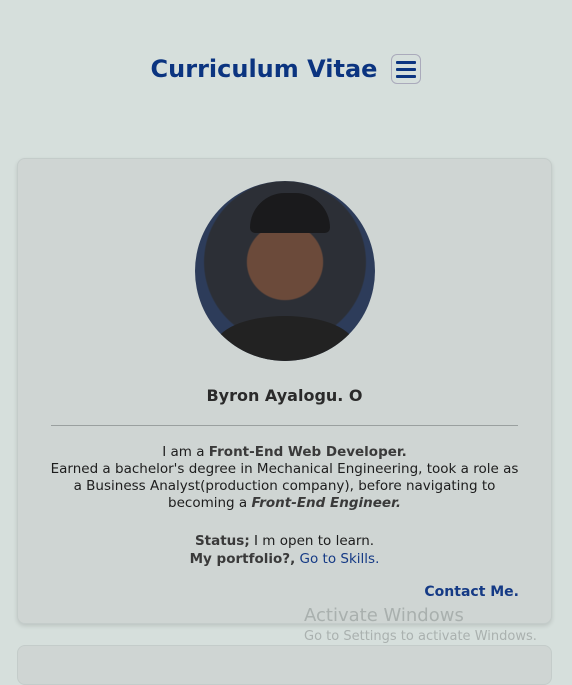 This screenshot has height=685, width=572. Describe the element at coordinates (406, 69) in the screenshot. I see `hamburger-icon` at that location.